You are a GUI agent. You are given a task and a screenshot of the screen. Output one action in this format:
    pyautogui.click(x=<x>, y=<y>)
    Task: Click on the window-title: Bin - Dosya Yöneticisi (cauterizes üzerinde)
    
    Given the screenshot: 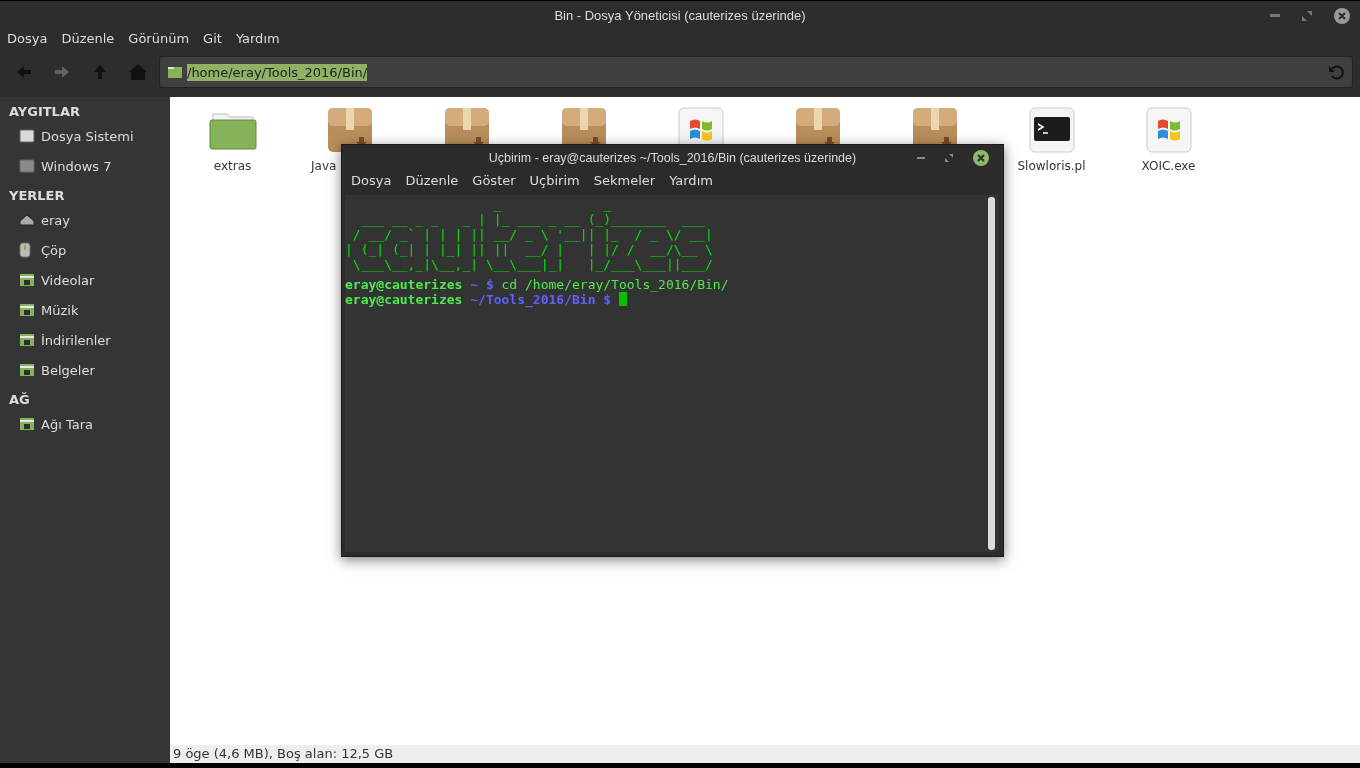 What is the action you would take?
    pyautogui.click(x=680, y=15)
    